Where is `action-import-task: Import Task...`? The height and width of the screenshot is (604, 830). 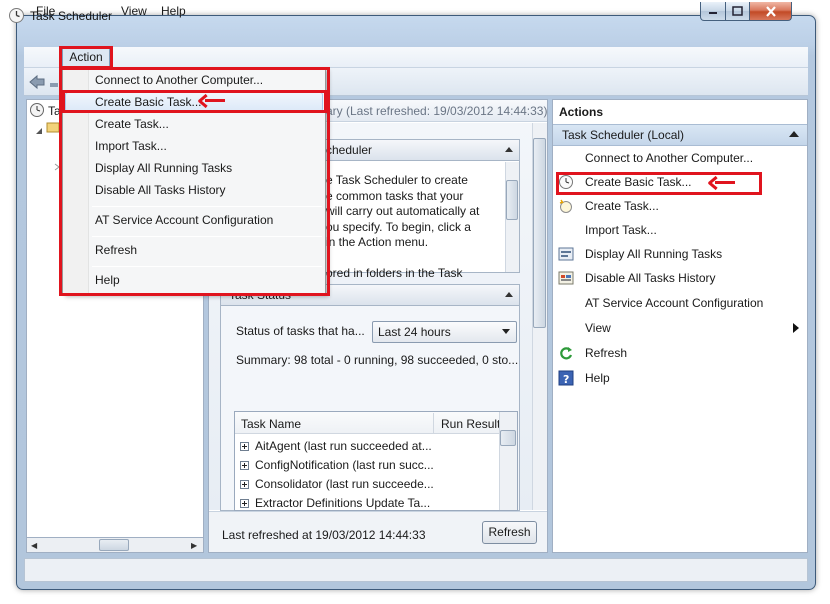 action-import-task: Import Task... is located at coordinates (680, 231).